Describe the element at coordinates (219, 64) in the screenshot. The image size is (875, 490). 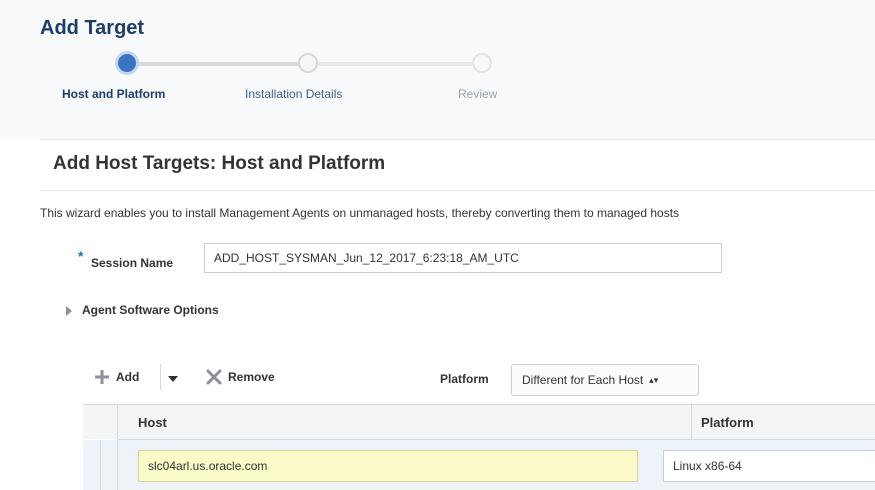
I see `train-progress-line` at that location.